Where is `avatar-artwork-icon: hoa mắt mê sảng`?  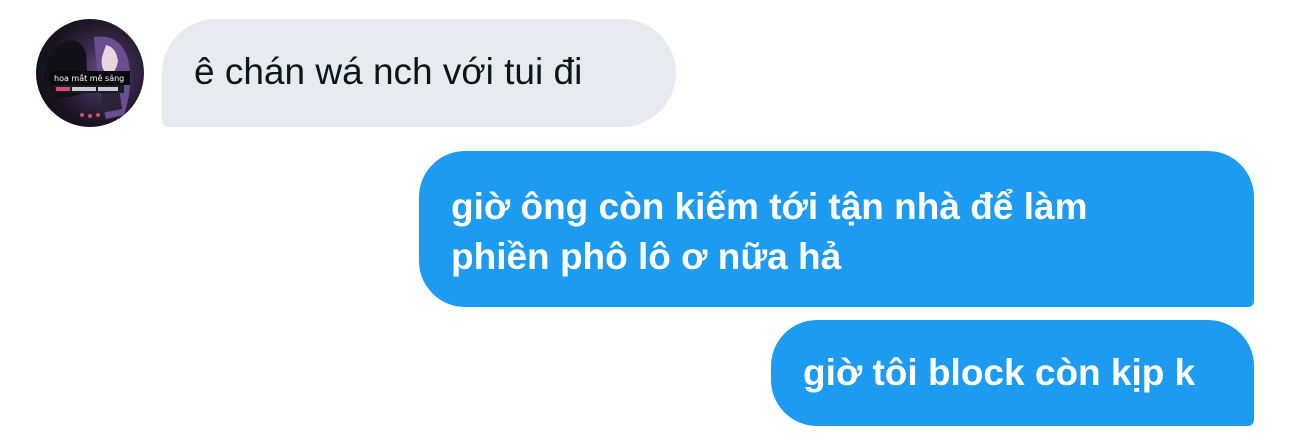 avatar-artwork-icon: hoa mắt mê sảng is located at coordinates (87, 77).